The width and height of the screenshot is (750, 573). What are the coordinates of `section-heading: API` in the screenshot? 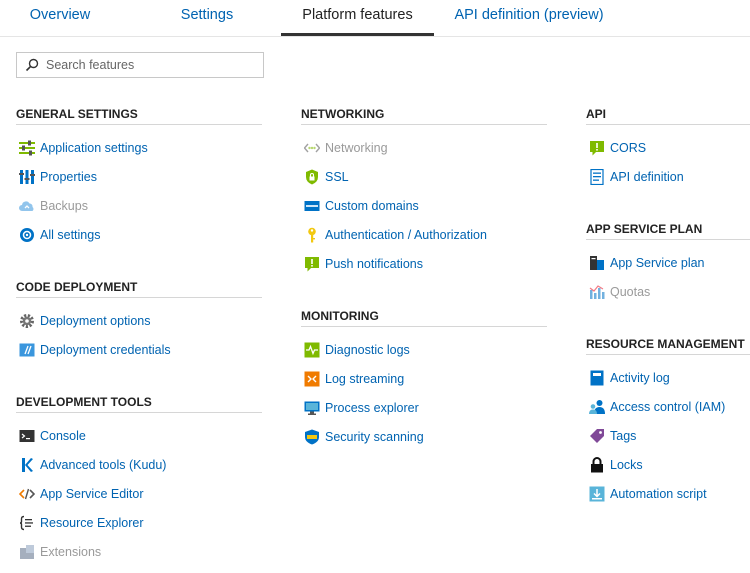 It's located at (668, 115).